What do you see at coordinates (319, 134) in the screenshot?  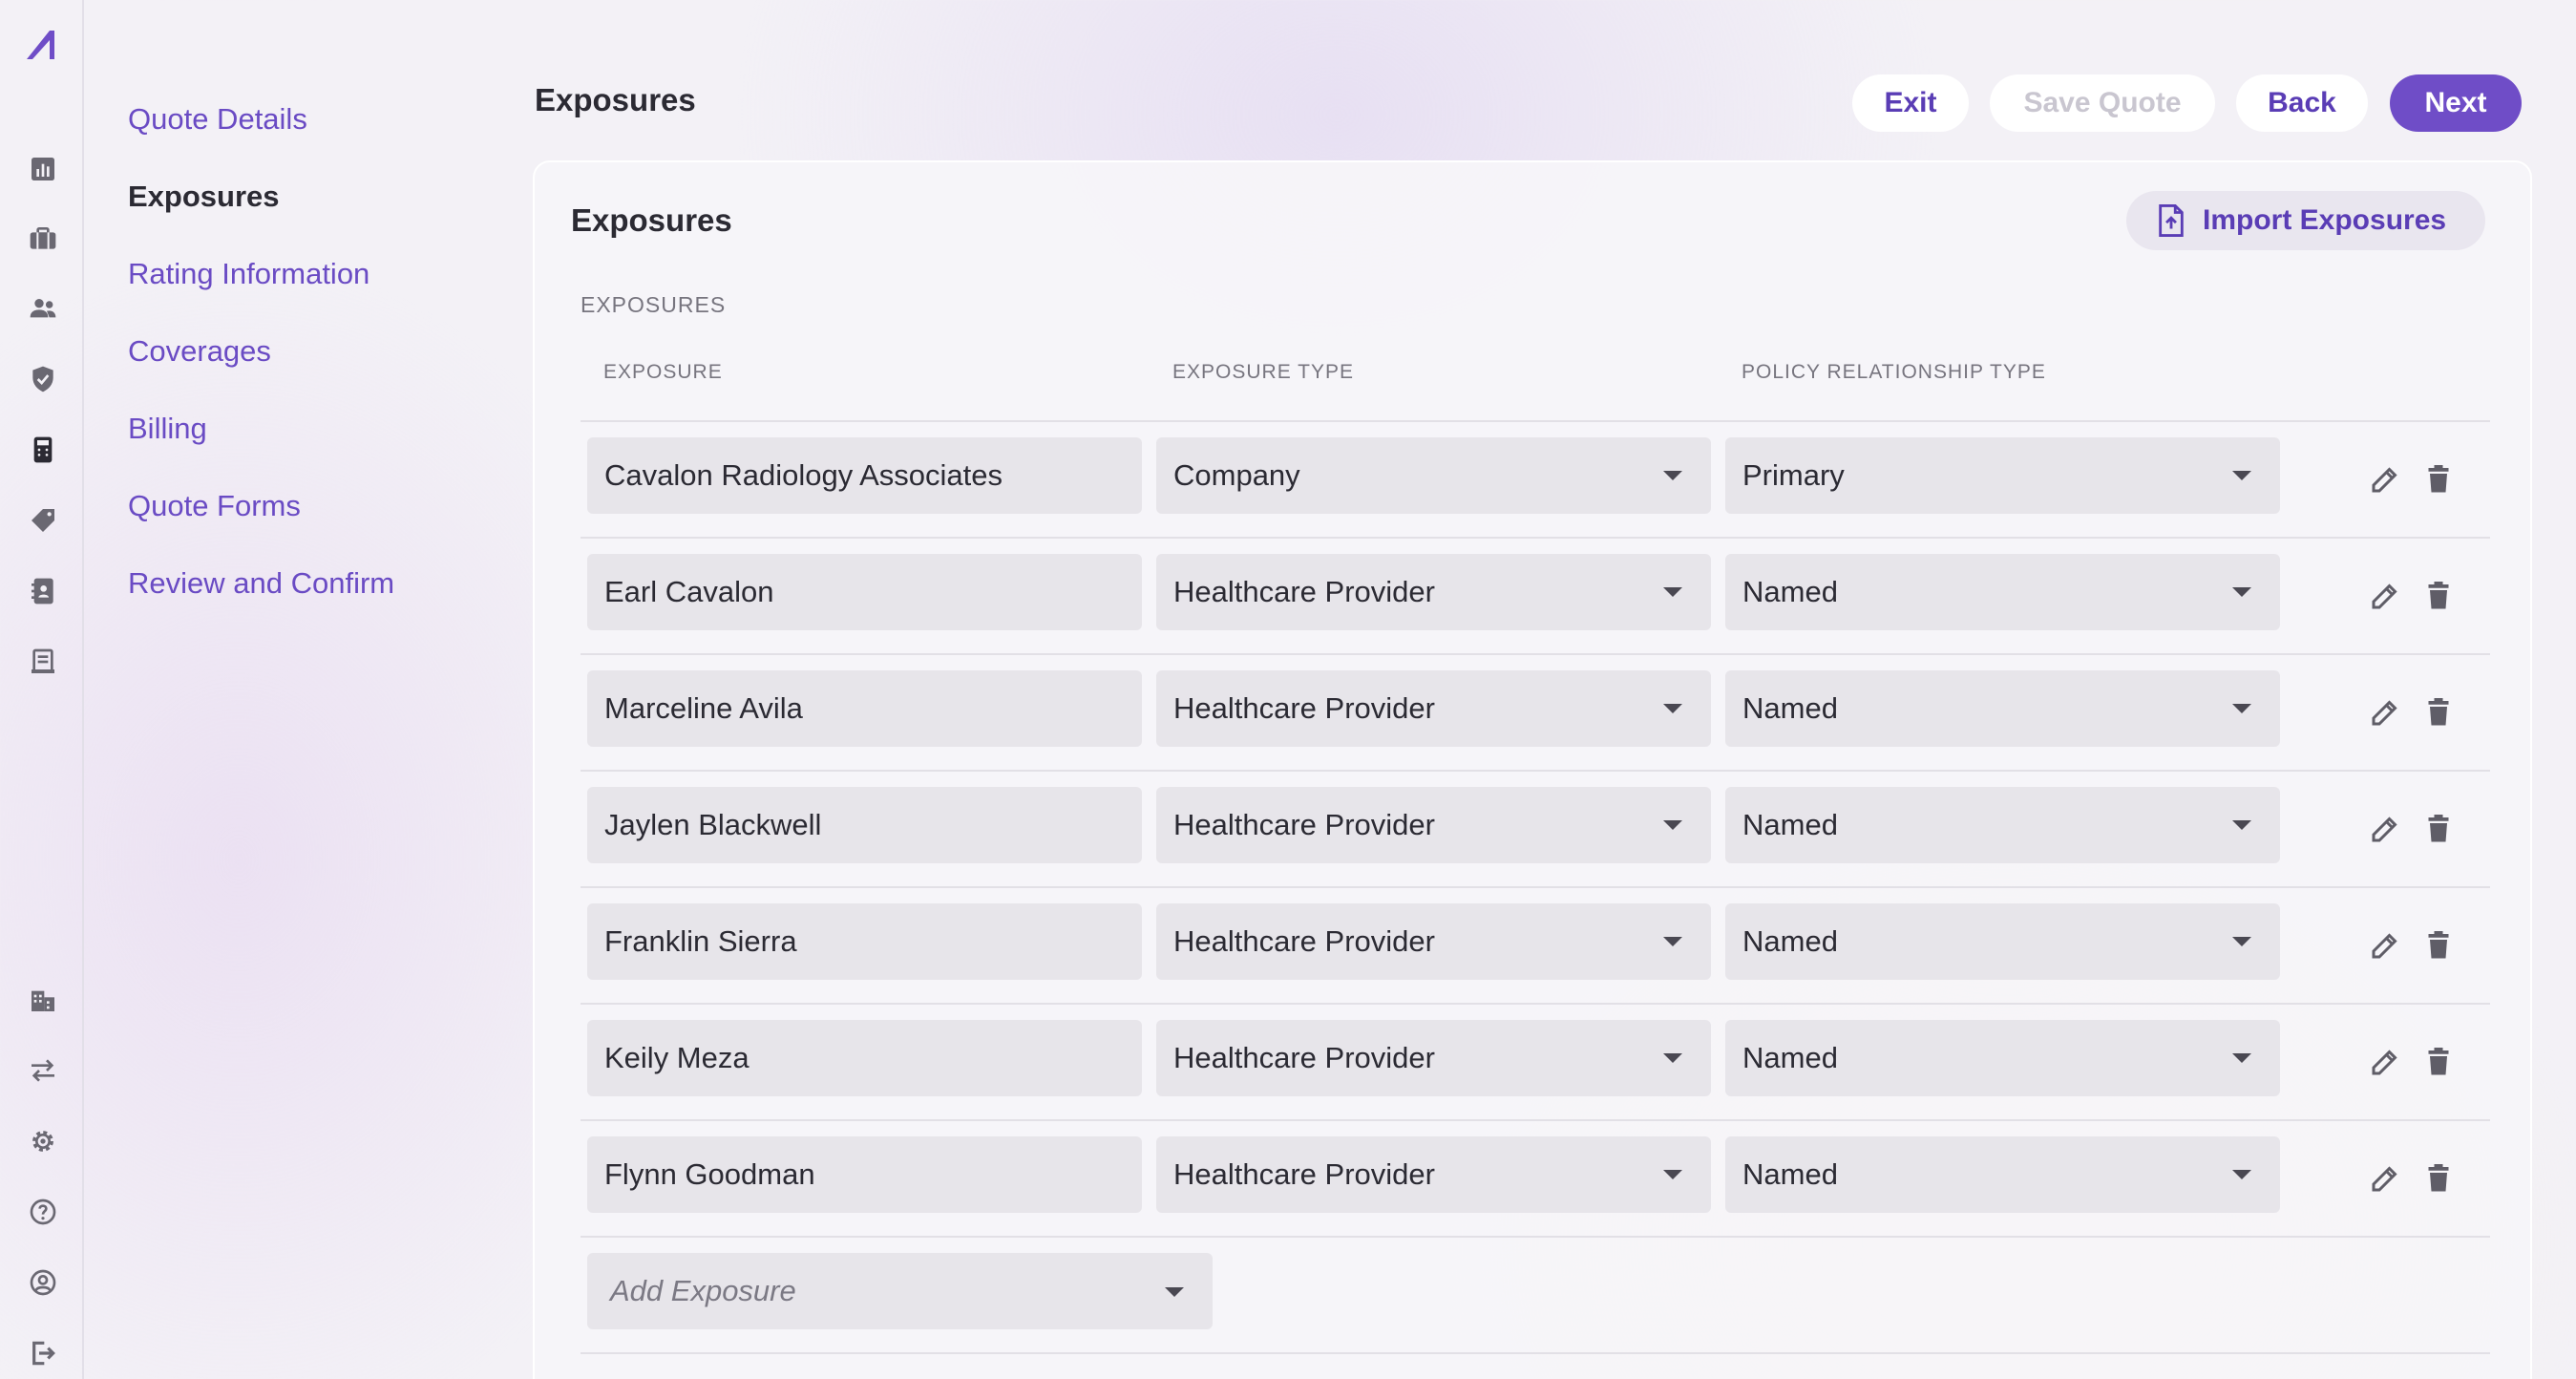 I see `step-quote-details: Quote Details` at bounding box center [319, 134].